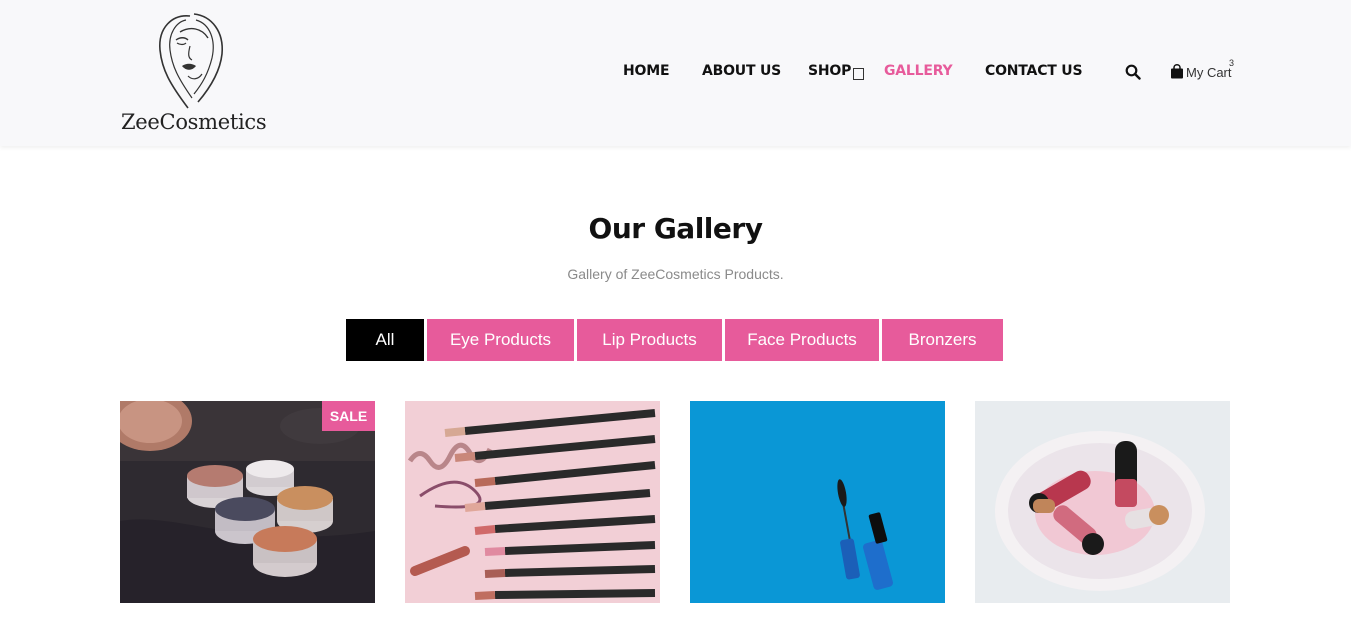 This screenshot has width=1351, height=622. What do you see at coordinates (802, 340) in the screenshot?
I see `filter-face-products: Face Products` at bounding box center [802, 340].